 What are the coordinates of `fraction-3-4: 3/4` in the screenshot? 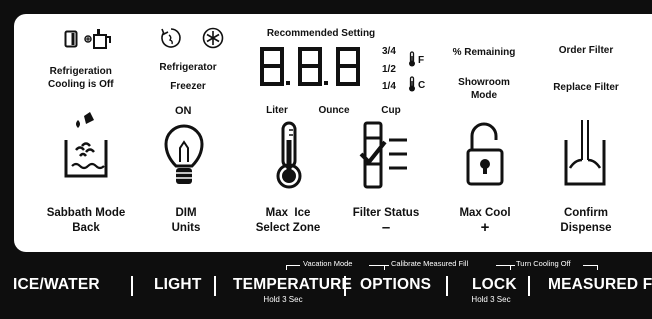 It's located at (389, 51).